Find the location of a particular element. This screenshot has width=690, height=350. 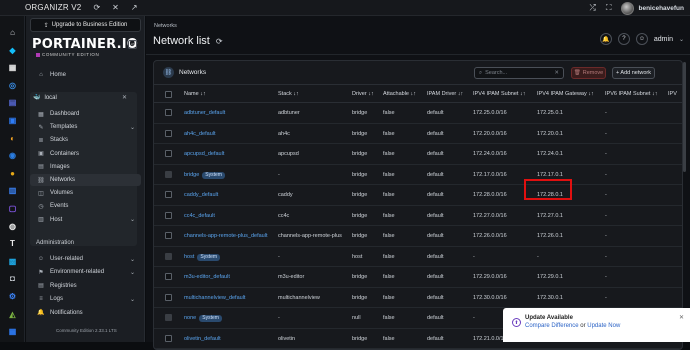

rail-app-7-icon: ◉ is located at coordinates (12, 155).